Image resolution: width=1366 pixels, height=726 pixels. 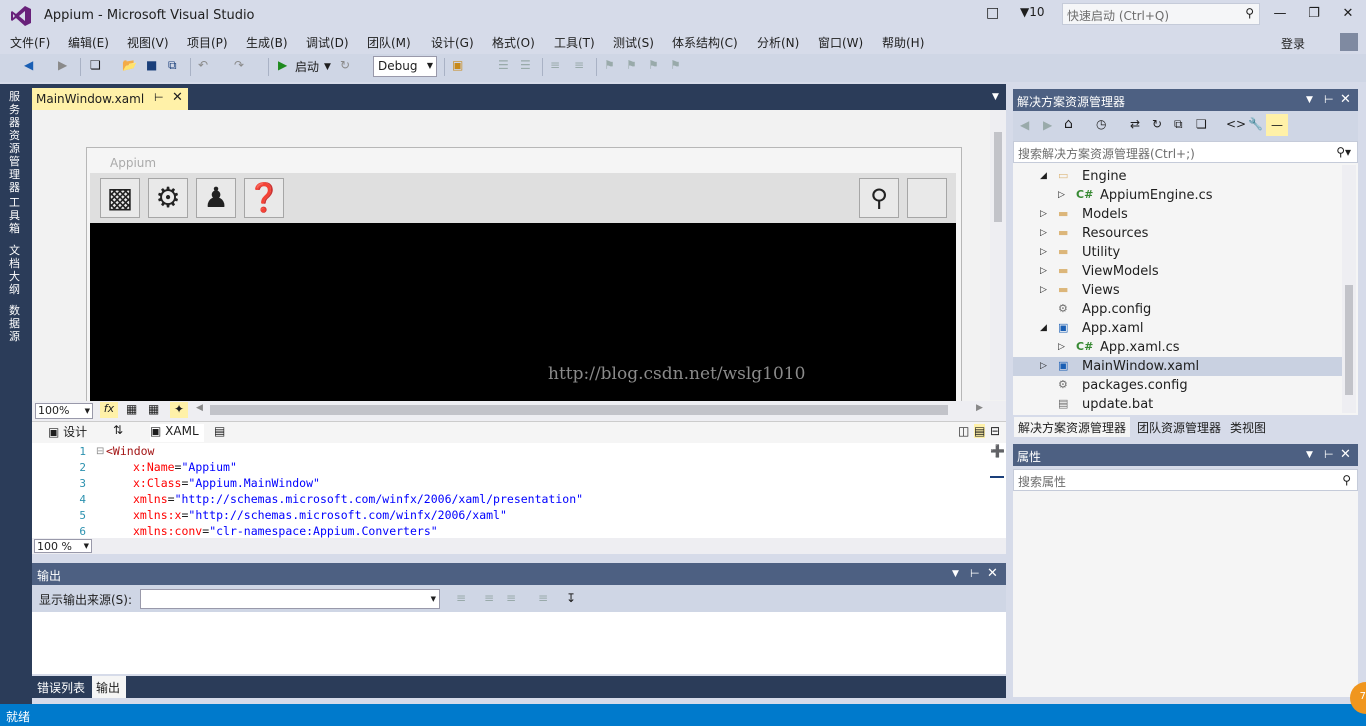 I want to click on uncomment-icon: ≡, so click(x=579, y=67).